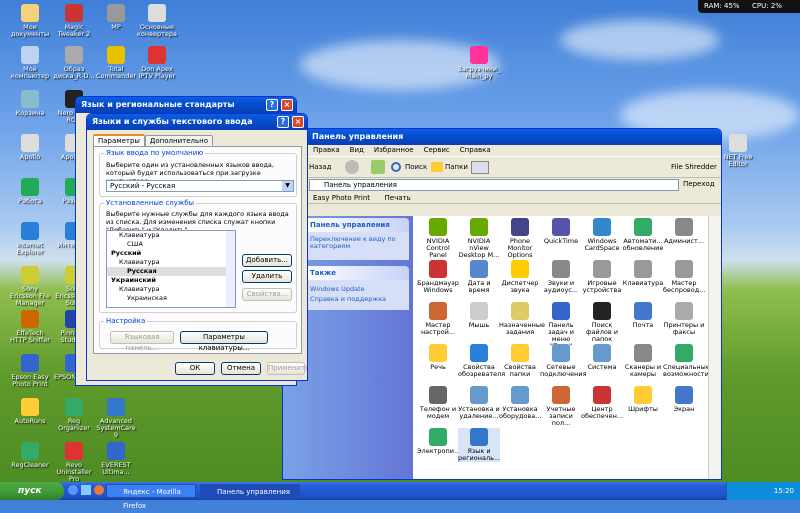 This screenshot has height=513, width=800. Describe the element at coordinates (438, 277) in the screenshot. I see `control-panel-item: Брандмауэр Windows` at that location.